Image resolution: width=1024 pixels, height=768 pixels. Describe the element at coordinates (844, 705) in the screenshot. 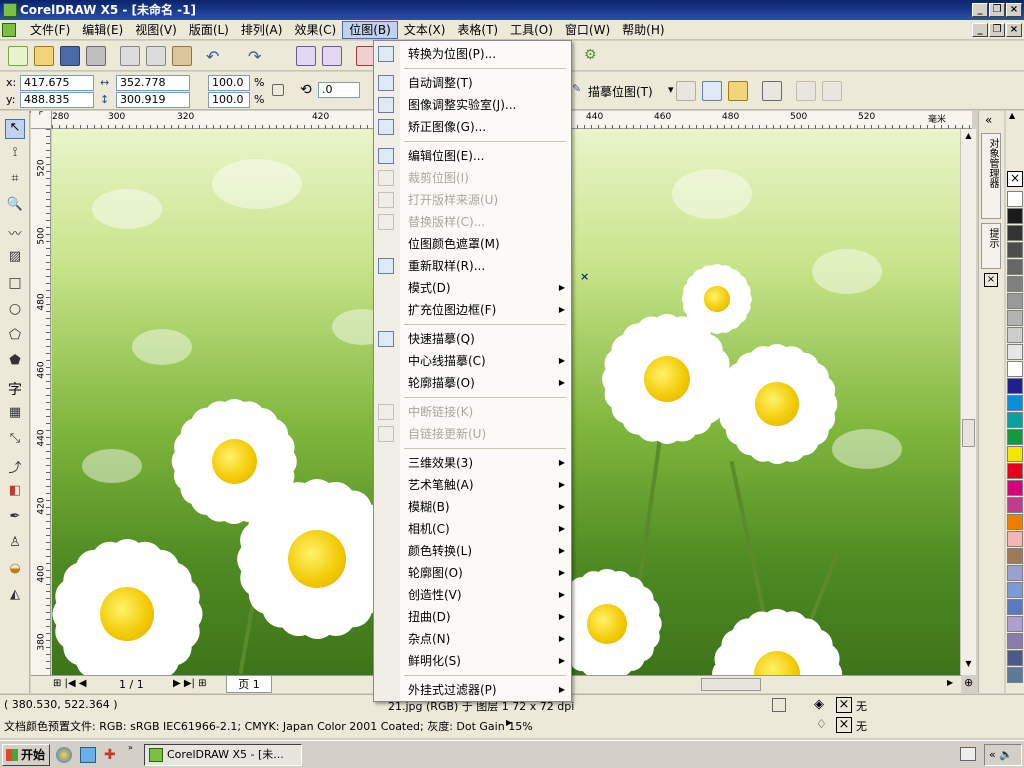

I see `fill-swatch-icon: ×` at that location.